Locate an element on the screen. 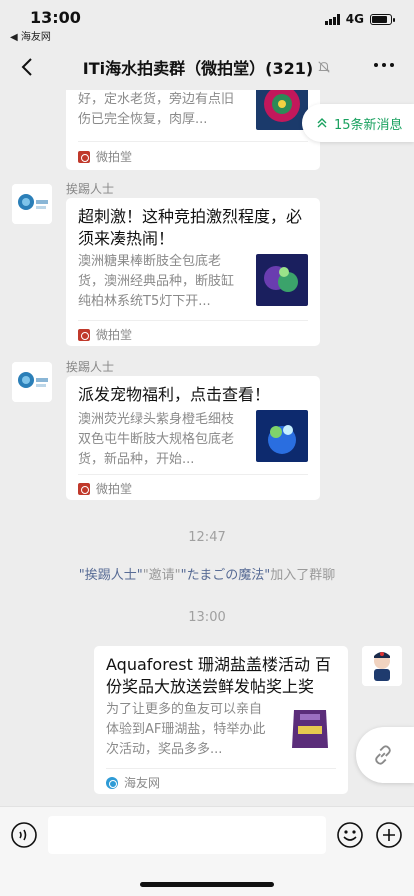 The height and width of the screenshot is (896, 414). card-title: Aquaforest 珊湖盐盖楼活动 百份奖品大放送尝鲜发帖奖上奖 is located at coordinates (219, 675).